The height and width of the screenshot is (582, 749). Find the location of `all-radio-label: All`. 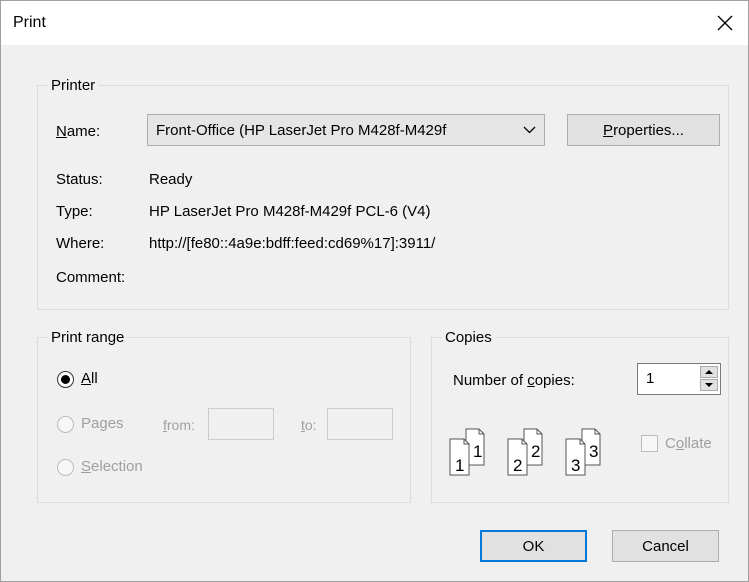

all-radio-label: All is located at coordinates (89, 378).